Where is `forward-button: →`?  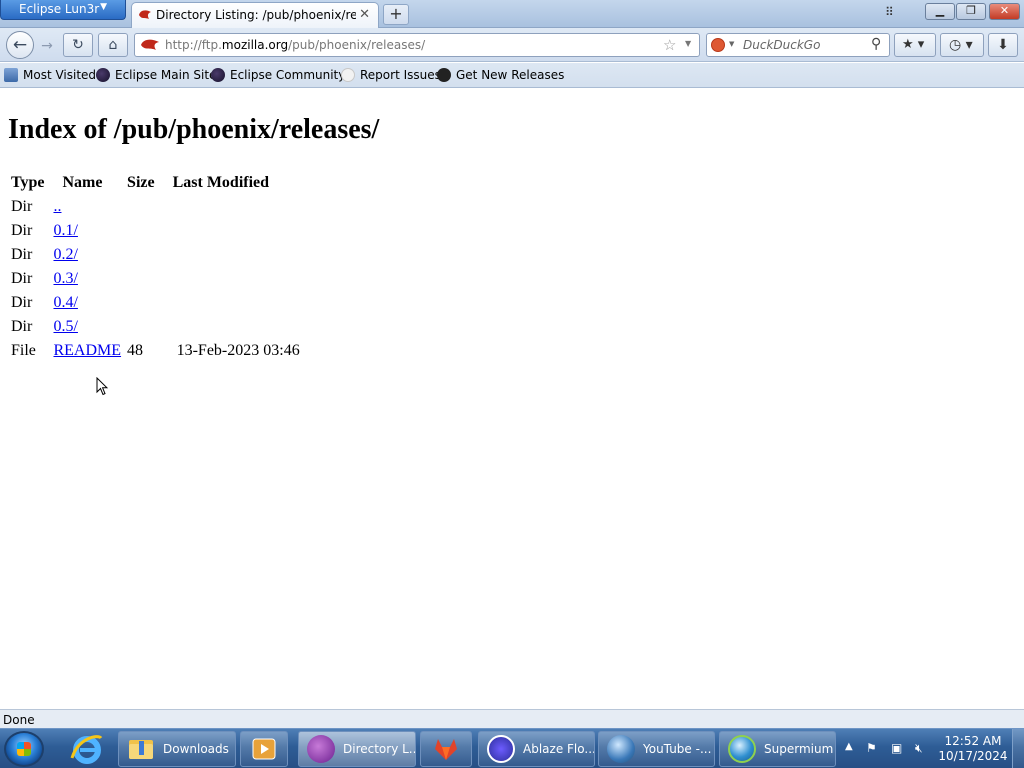
forward-button: → is located at coordinates (47, 46).